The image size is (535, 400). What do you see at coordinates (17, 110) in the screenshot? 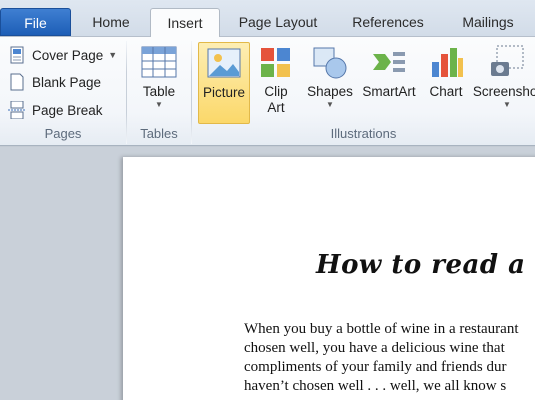
I see `page-break-icon` at bounding box center [17, 110].